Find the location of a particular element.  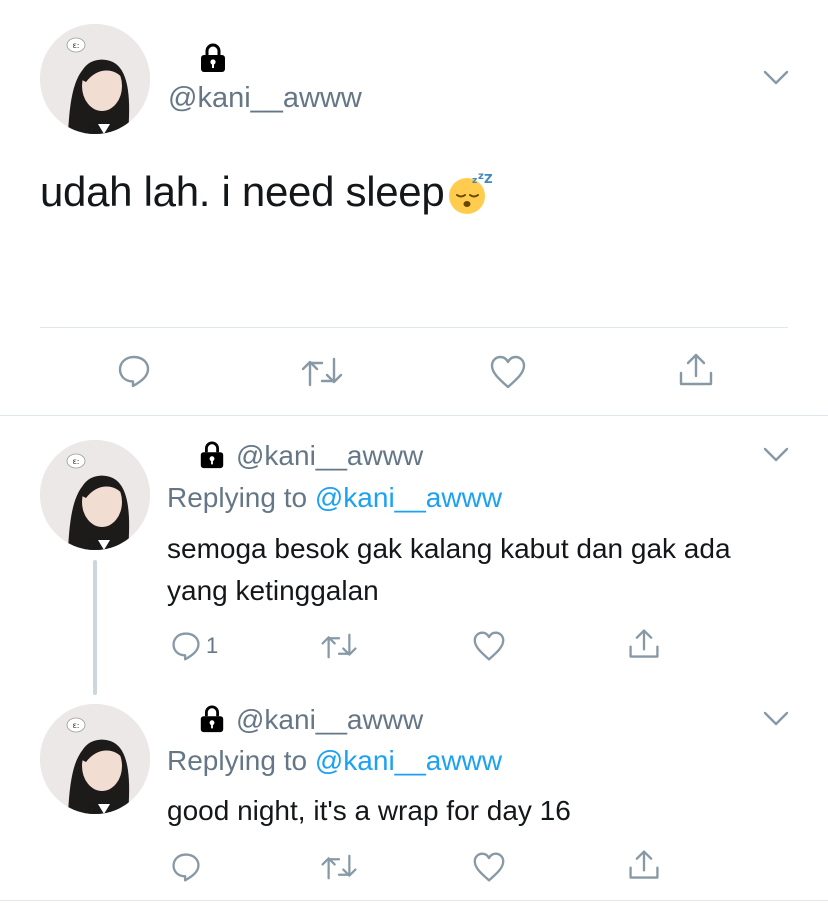

thread-line is located at coordinates (95, 627).